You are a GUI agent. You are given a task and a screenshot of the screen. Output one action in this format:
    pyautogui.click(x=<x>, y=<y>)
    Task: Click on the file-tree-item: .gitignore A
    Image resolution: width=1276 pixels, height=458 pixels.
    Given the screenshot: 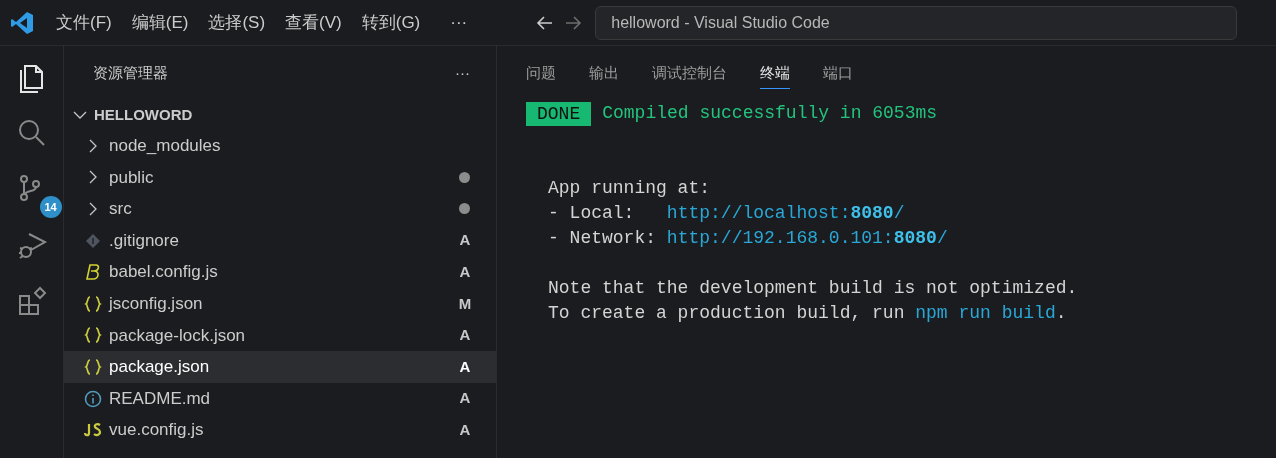 What is the action you would take?
    pyautogui.click(x=280, y=240)
    